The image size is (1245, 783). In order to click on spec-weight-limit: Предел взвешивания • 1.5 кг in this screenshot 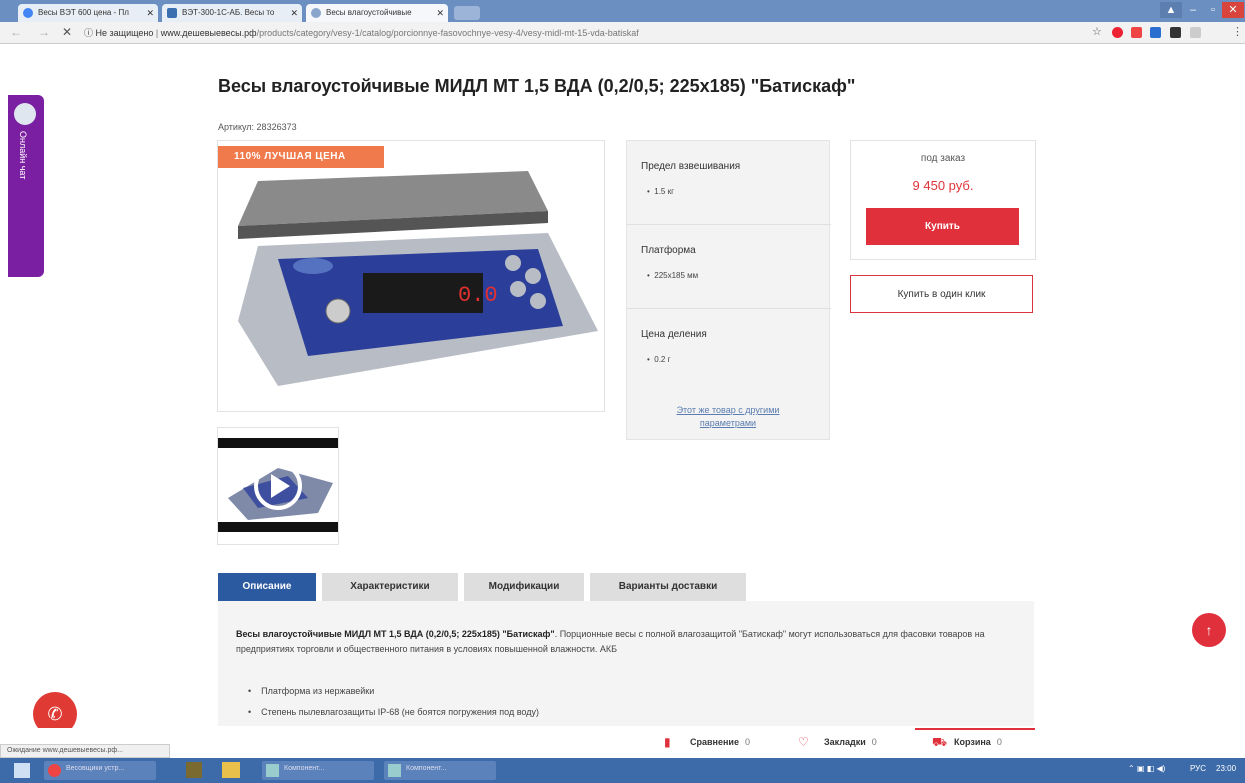, I will do `click(729, 183)`.